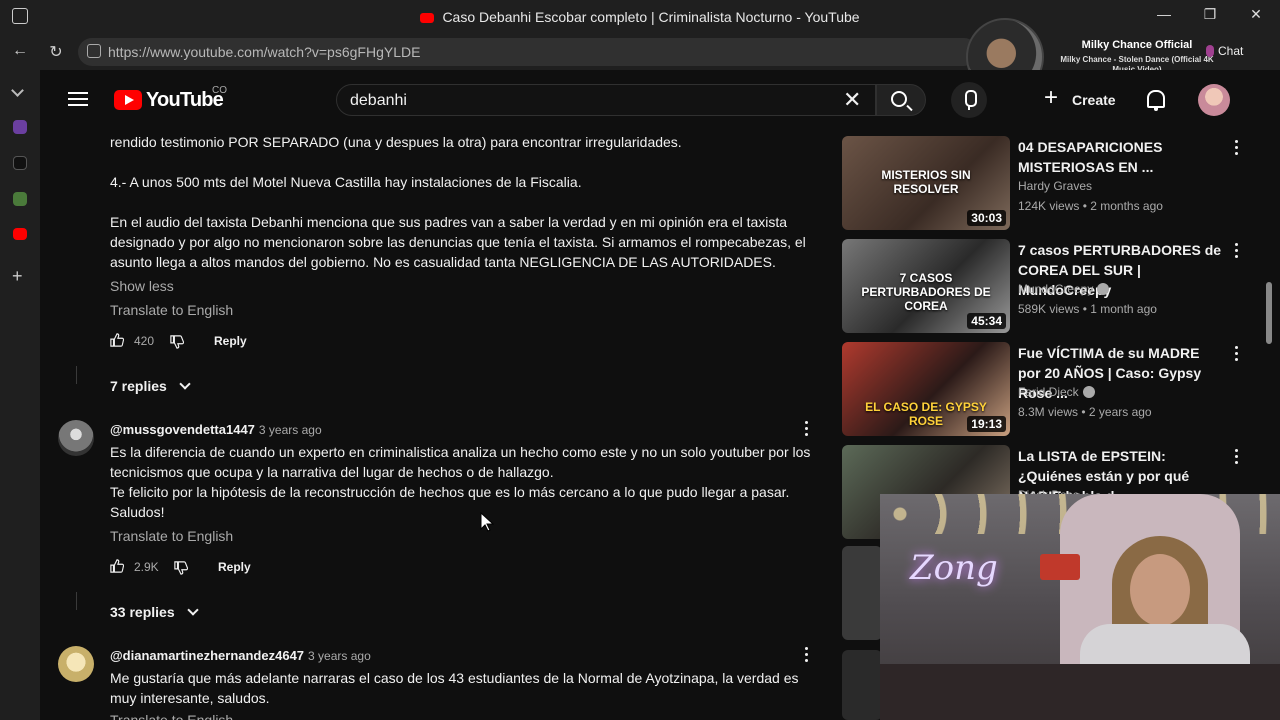  Describe the element at coordinates (1156, 100) in the screenshot. I see `notifications-icon` at that location.